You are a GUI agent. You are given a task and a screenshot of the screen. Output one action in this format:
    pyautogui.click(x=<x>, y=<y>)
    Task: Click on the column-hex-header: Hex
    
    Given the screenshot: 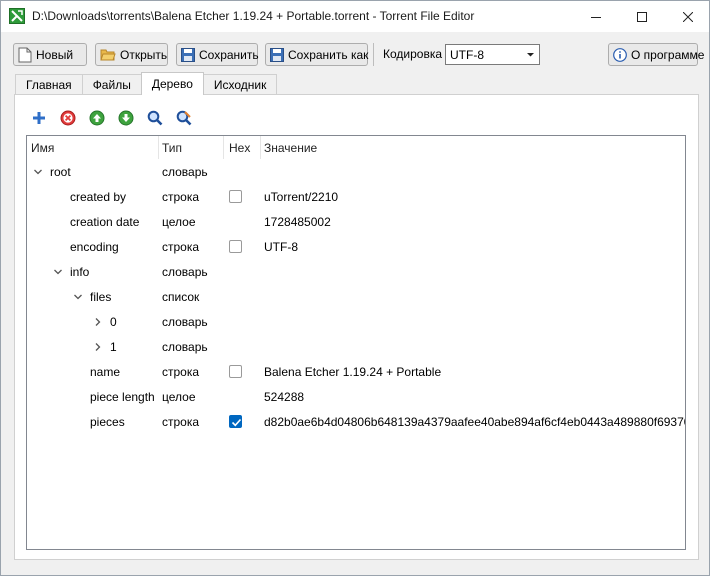 What is the action you would take?
    pyautogui.click(x=239, y=148)
    